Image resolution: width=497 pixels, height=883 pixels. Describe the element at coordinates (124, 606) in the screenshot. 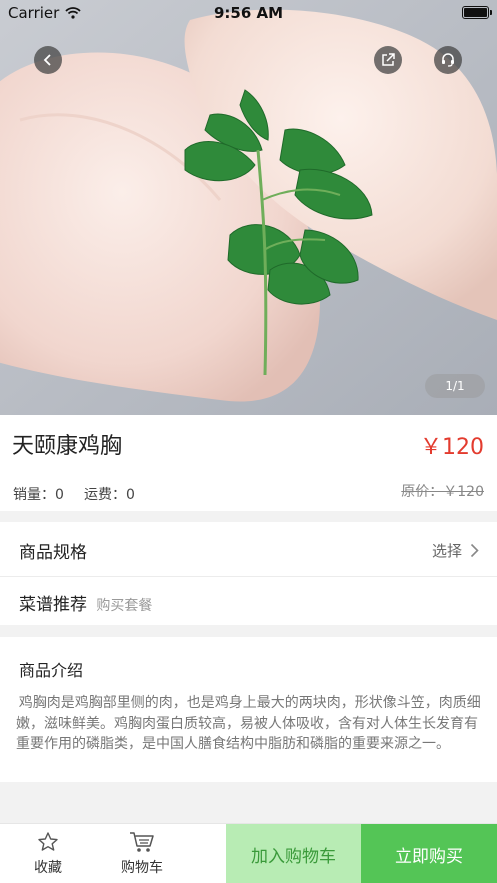

I see `recipe-subtitle: 购买套餐` at that location.